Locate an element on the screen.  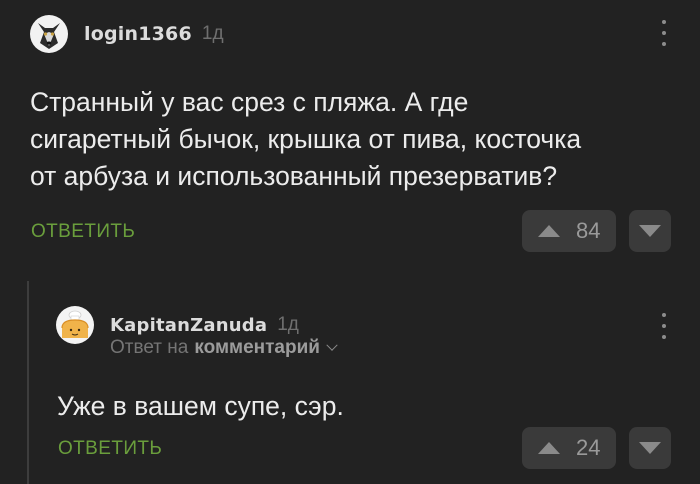
comment-header: login1366 1д is located at coordinates (127, 34).